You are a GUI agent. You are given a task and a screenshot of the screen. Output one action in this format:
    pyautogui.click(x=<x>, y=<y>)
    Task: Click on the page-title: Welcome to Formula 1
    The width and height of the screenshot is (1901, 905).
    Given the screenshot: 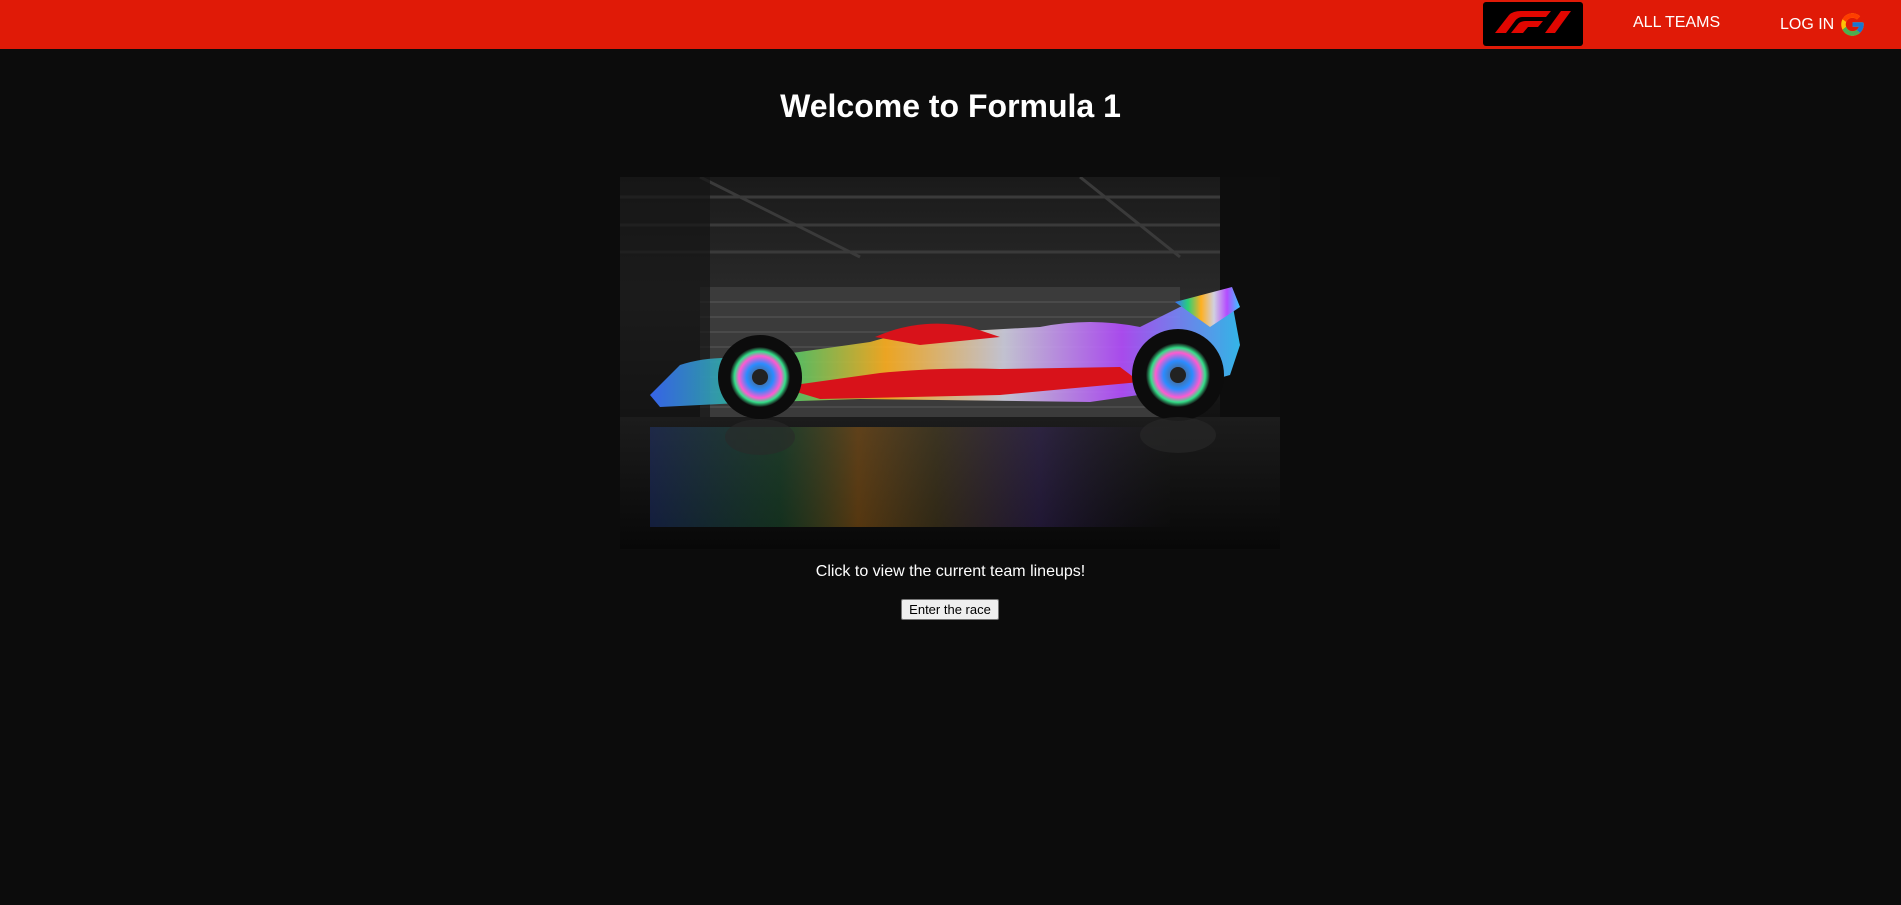 What is the action you would take?
    pyautogui.click(x=950, y=106)
    